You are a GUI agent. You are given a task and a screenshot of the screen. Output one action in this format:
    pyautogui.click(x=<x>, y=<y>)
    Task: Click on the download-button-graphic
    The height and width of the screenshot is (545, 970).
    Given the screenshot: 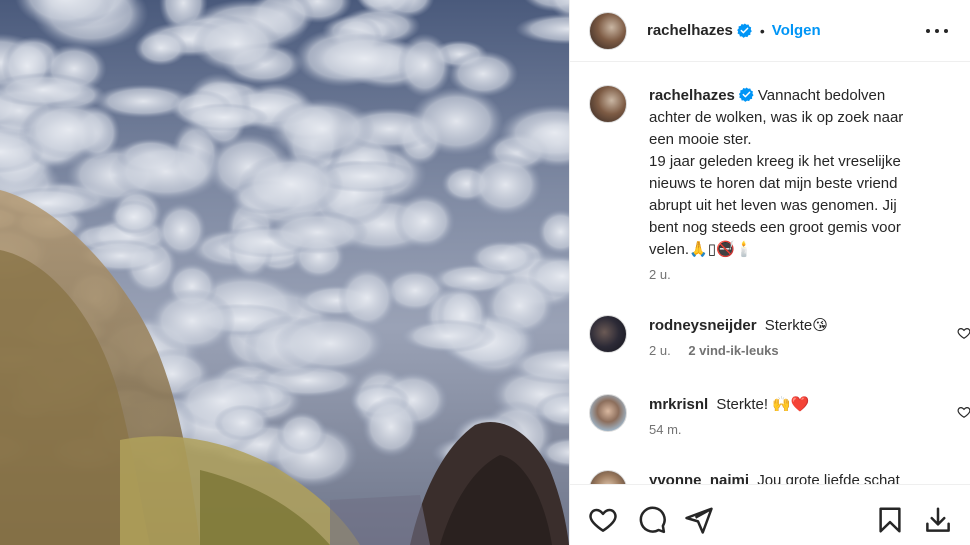 What is the action you would take?
    pyautogui.click(x=938, y=519)
    